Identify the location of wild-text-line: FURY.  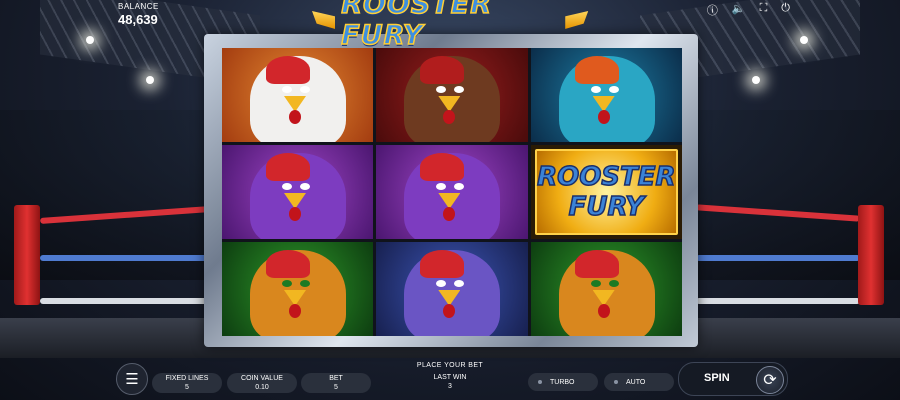
(606, 207).